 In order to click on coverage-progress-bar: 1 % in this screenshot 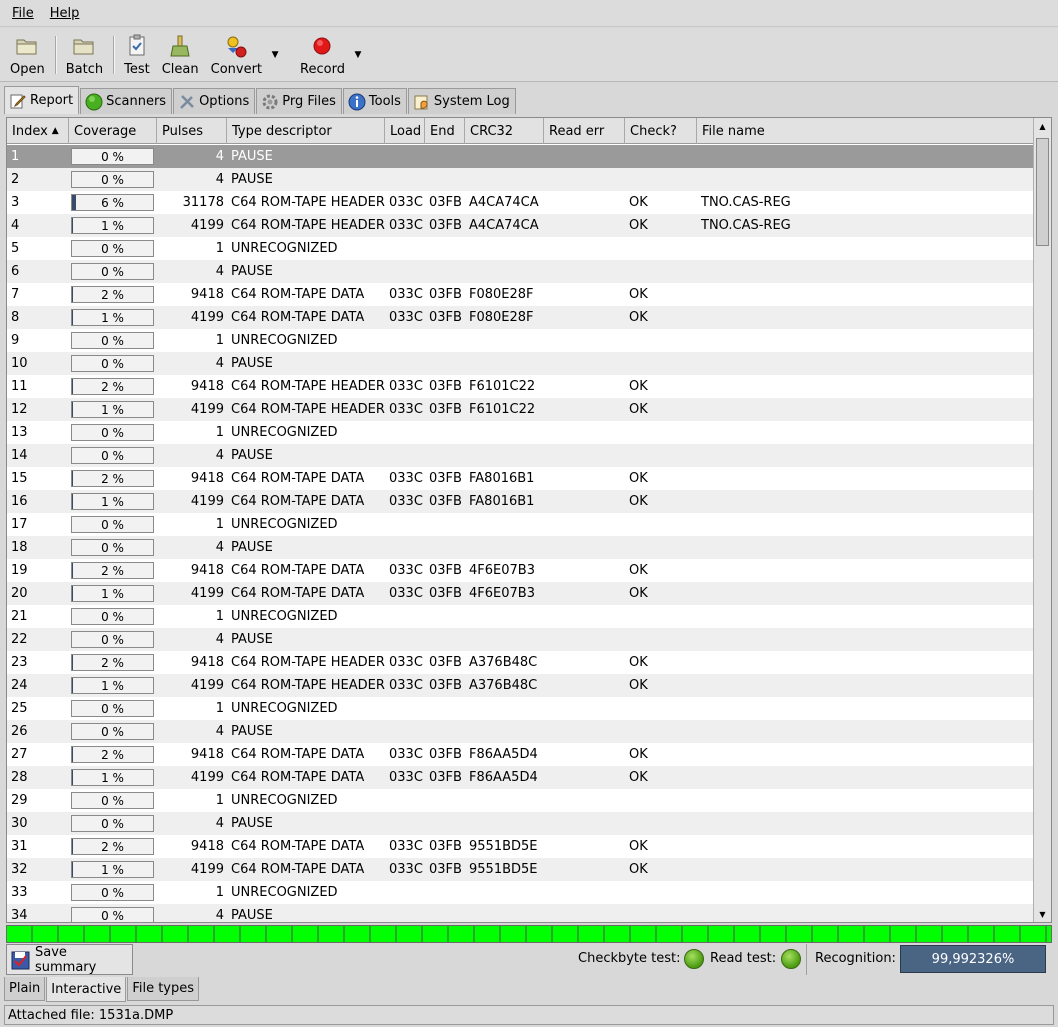, I will do `click(112, 409)`.